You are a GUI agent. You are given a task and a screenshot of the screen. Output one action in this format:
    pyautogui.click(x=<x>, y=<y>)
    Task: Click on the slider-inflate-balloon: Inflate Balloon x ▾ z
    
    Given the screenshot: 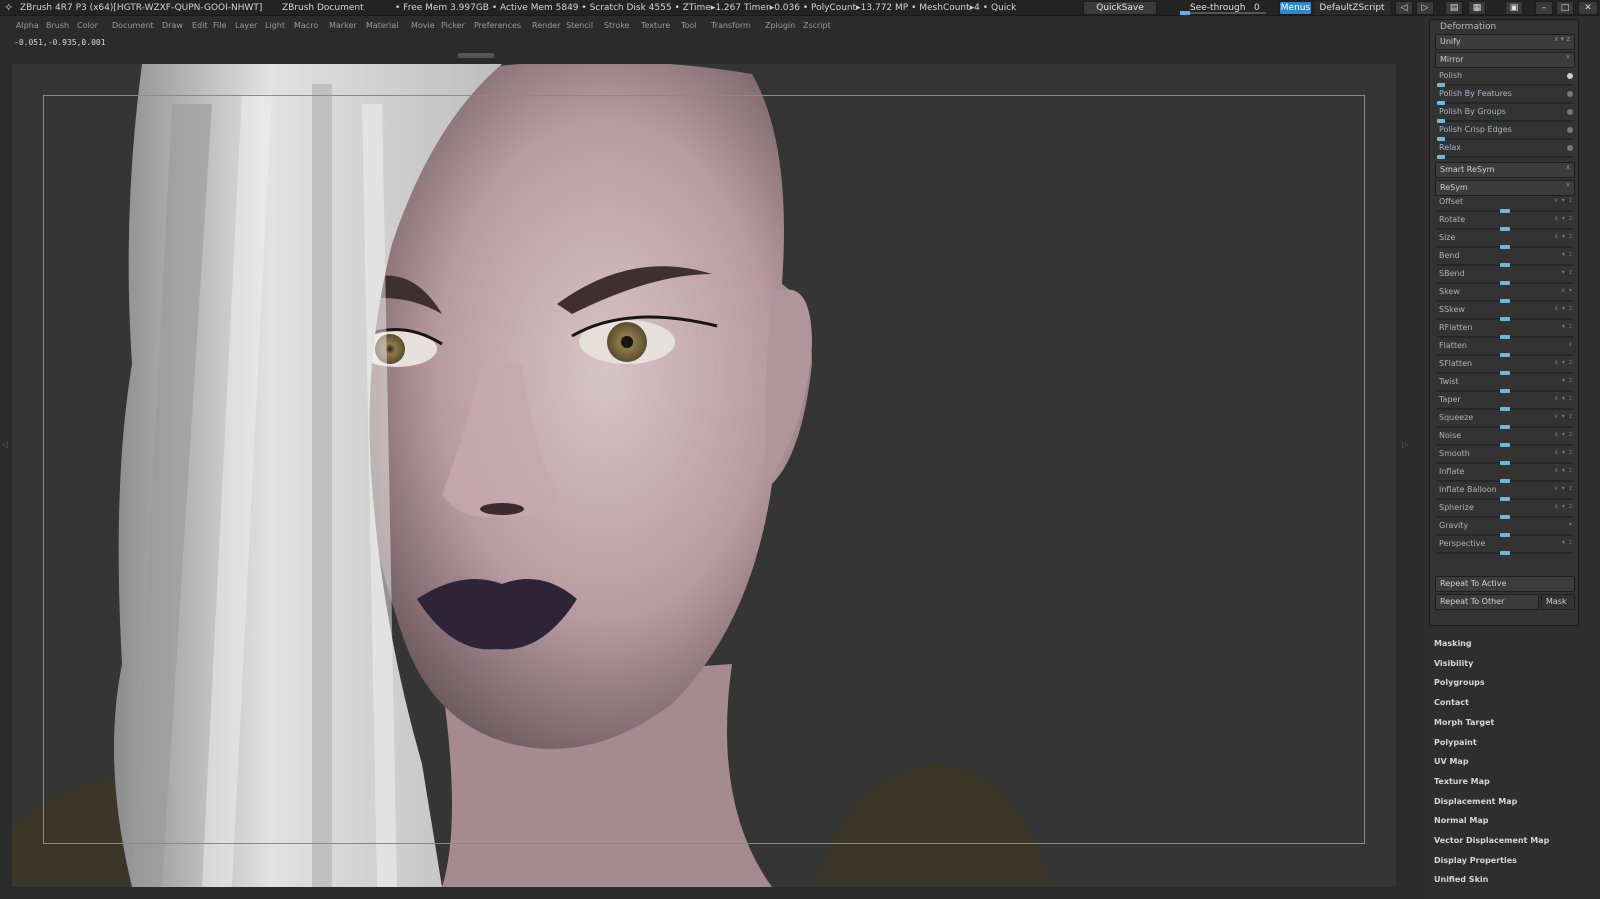 What is the action you would take?
    pyautogui.click(x=1505, y=493)
    